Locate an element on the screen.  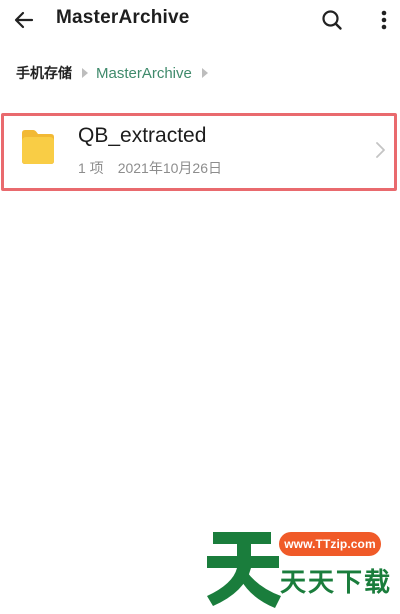
breadcrumb-item-current: MasterArchive is located at coordinates (144, 73).